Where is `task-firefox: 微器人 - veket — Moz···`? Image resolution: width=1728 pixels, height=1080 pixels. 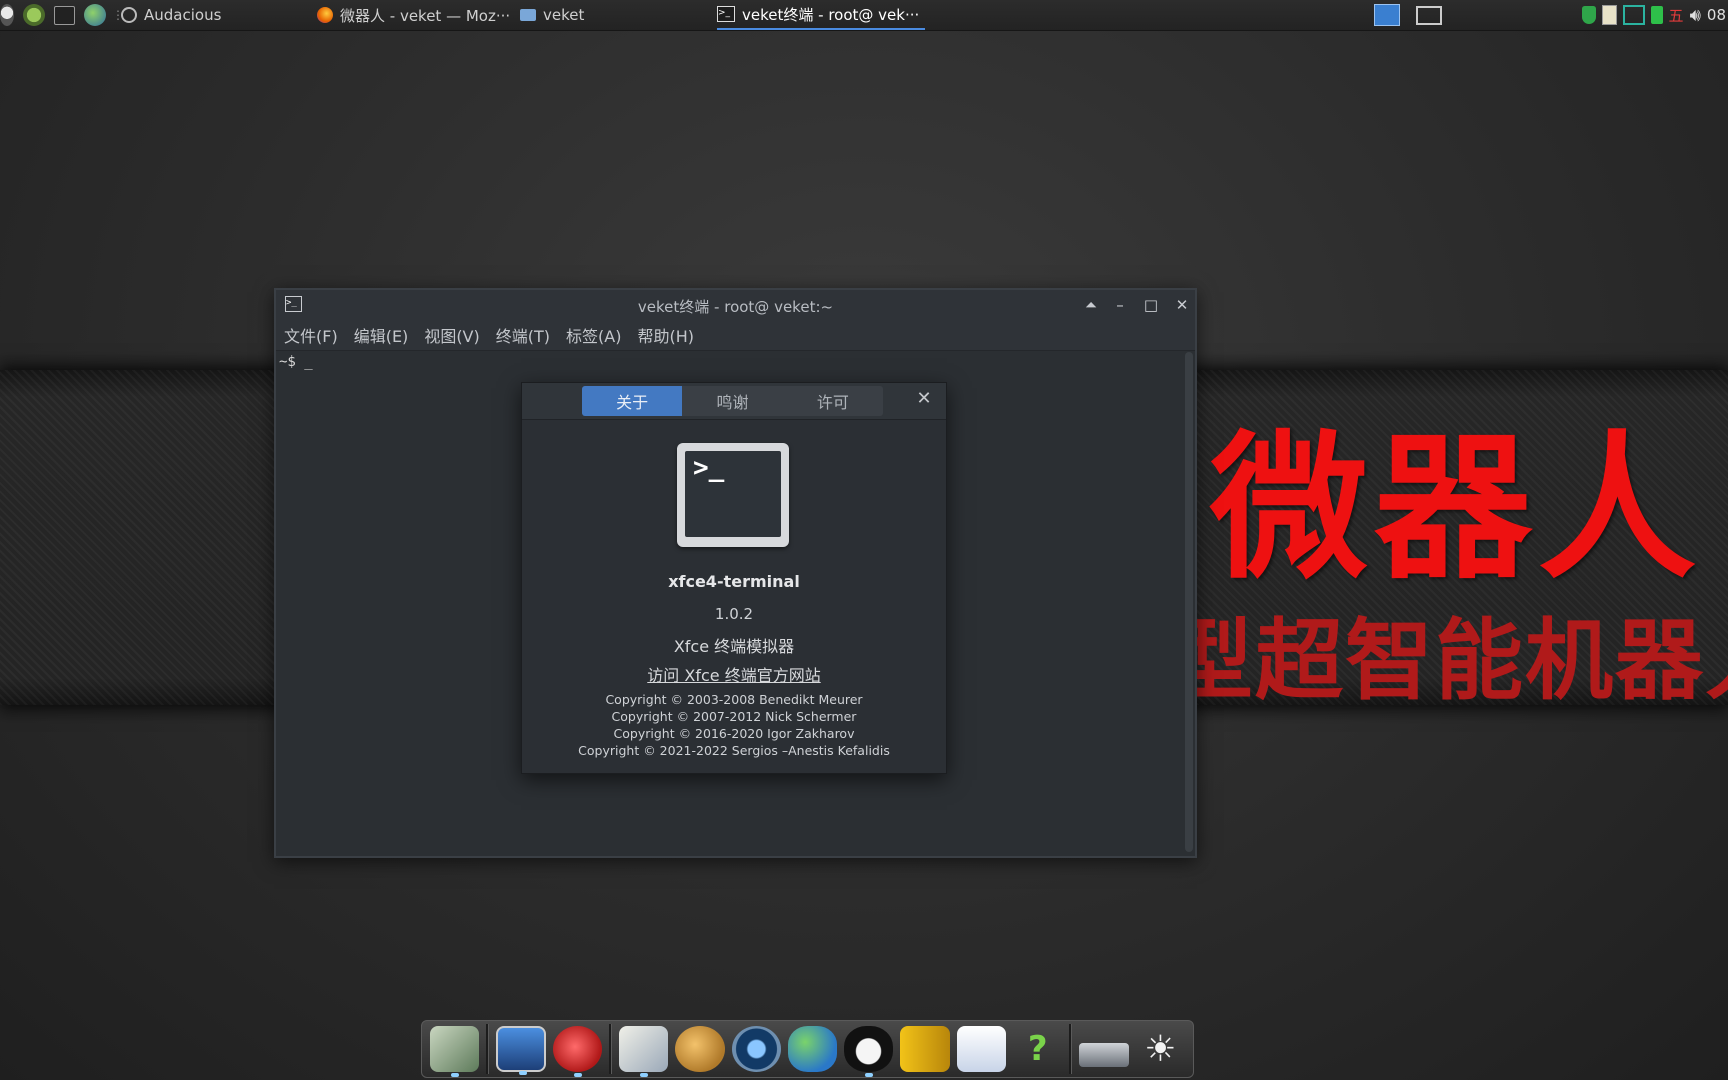 task-firefox: 微器人 - veket — Moz··· is located at coordinates (413, 15).